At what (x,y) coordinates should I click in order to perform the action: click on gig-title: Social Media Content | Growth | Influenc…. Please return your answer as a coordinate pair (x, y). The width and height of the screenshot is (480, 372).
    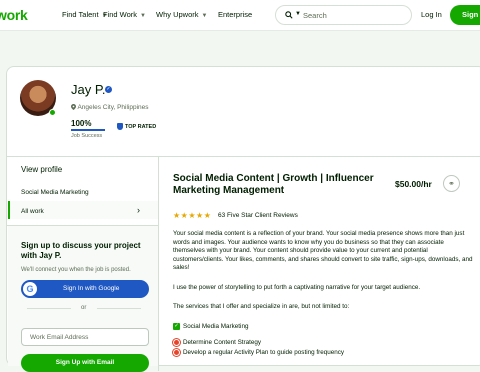
    Looking at the image, I should click on (273, 184).